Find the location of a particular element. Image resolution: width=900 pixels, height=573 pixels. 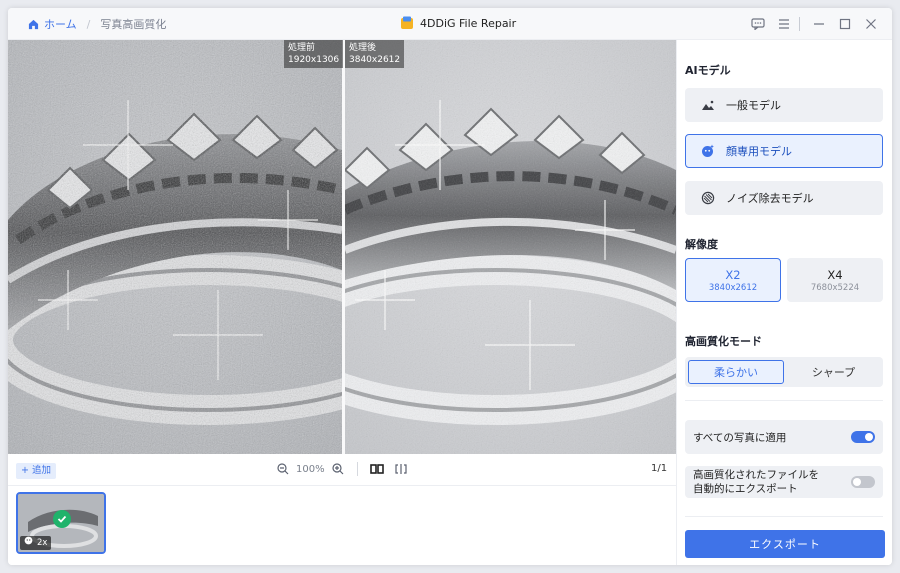

zoom-in-button is located at coordinates (338, 469).